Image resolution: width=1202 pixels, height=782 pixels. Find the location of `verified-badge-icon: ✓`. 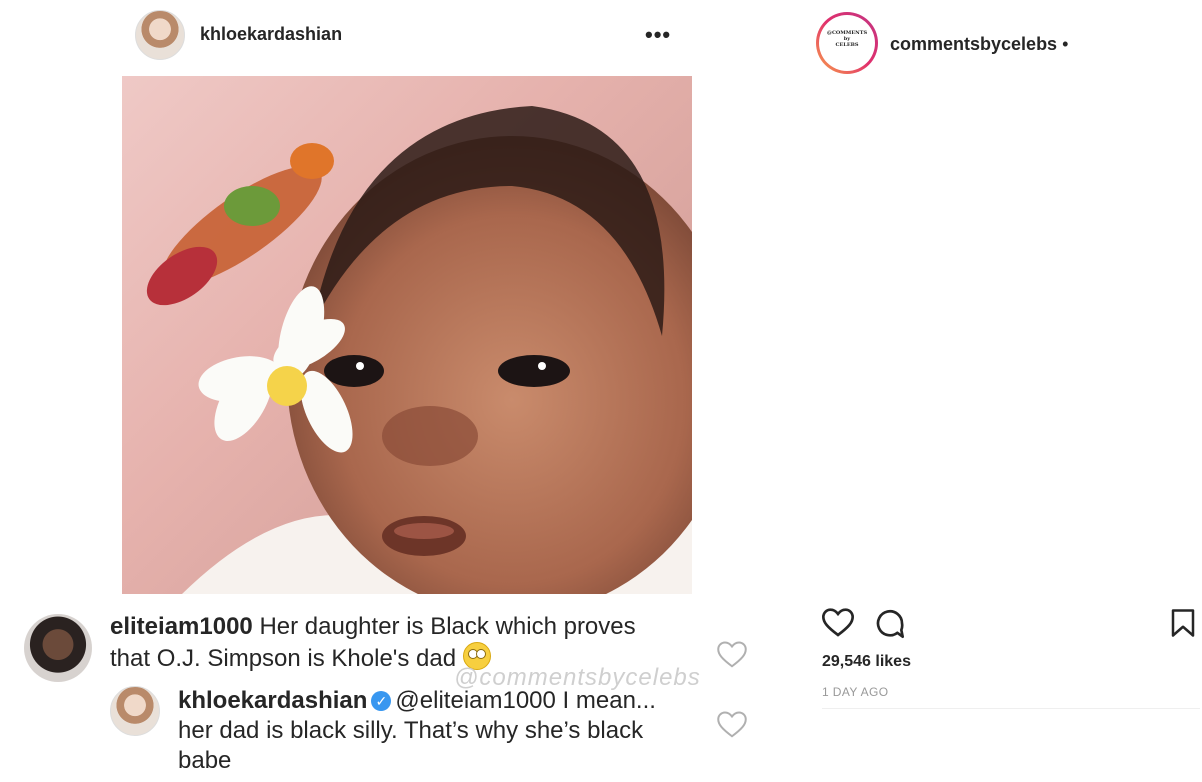

verified-badge-icon: ✓ is located at coordinates (381, 701).